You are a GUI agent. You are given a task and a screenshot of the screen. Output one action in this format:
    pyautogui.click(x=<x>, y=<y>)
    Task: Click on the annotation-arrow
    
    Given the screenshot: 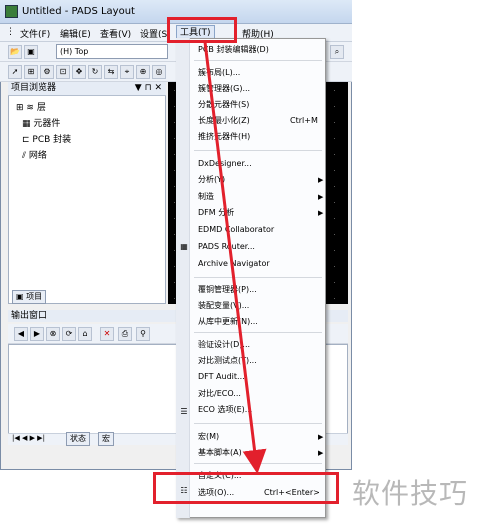 What is the action you would take?
    pyautogui.click(x=235, y=257)
    